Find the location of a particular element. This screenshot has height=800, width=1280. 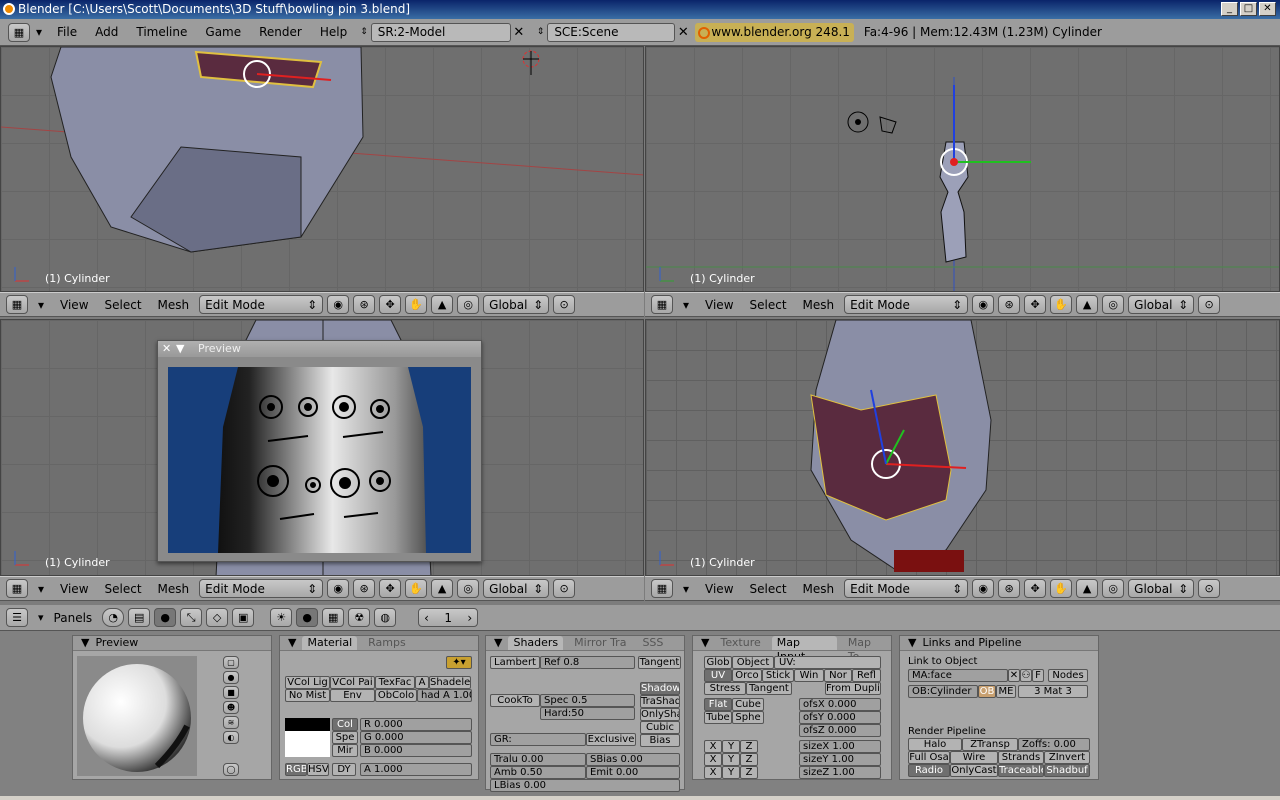

bias-toggle: Bias is located at coordinates (660, 740).